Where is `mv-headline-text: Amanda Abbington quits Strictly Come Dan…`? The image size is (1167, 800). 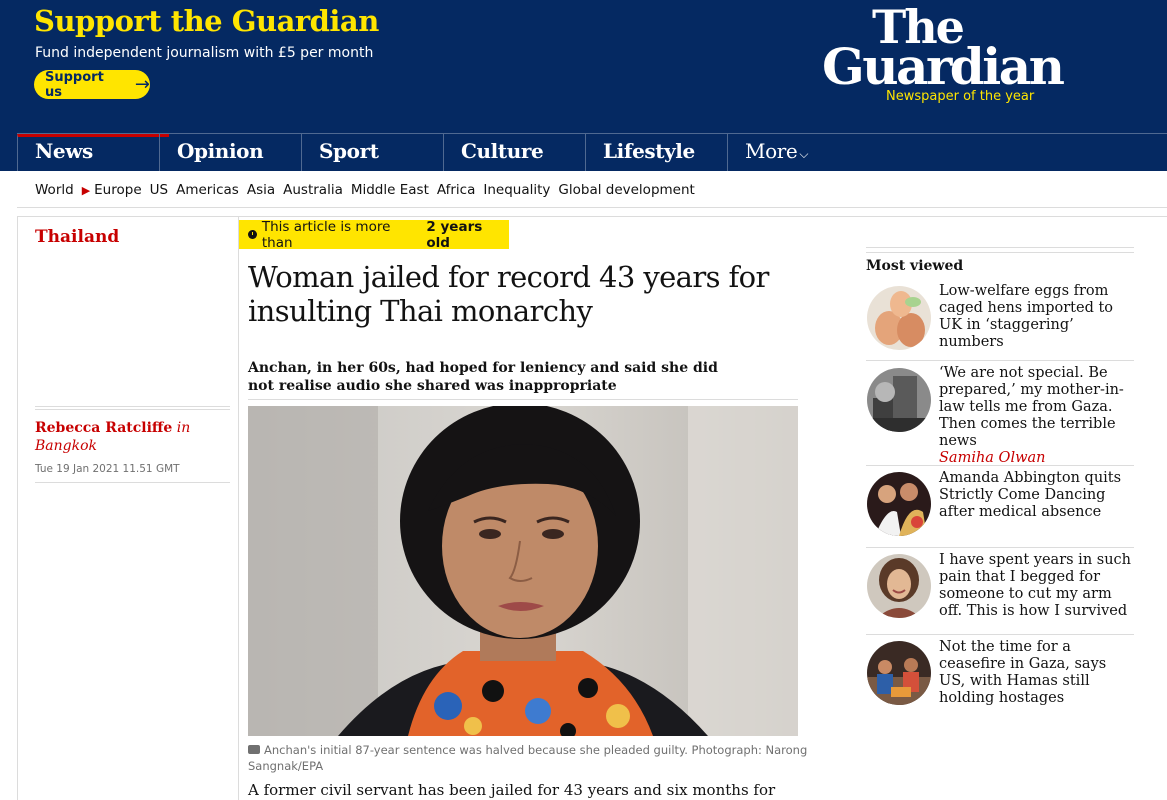
mv-headline-text: Amanda Abbington quits Strictly Come Dan… is located at coordinates (1030, 495).